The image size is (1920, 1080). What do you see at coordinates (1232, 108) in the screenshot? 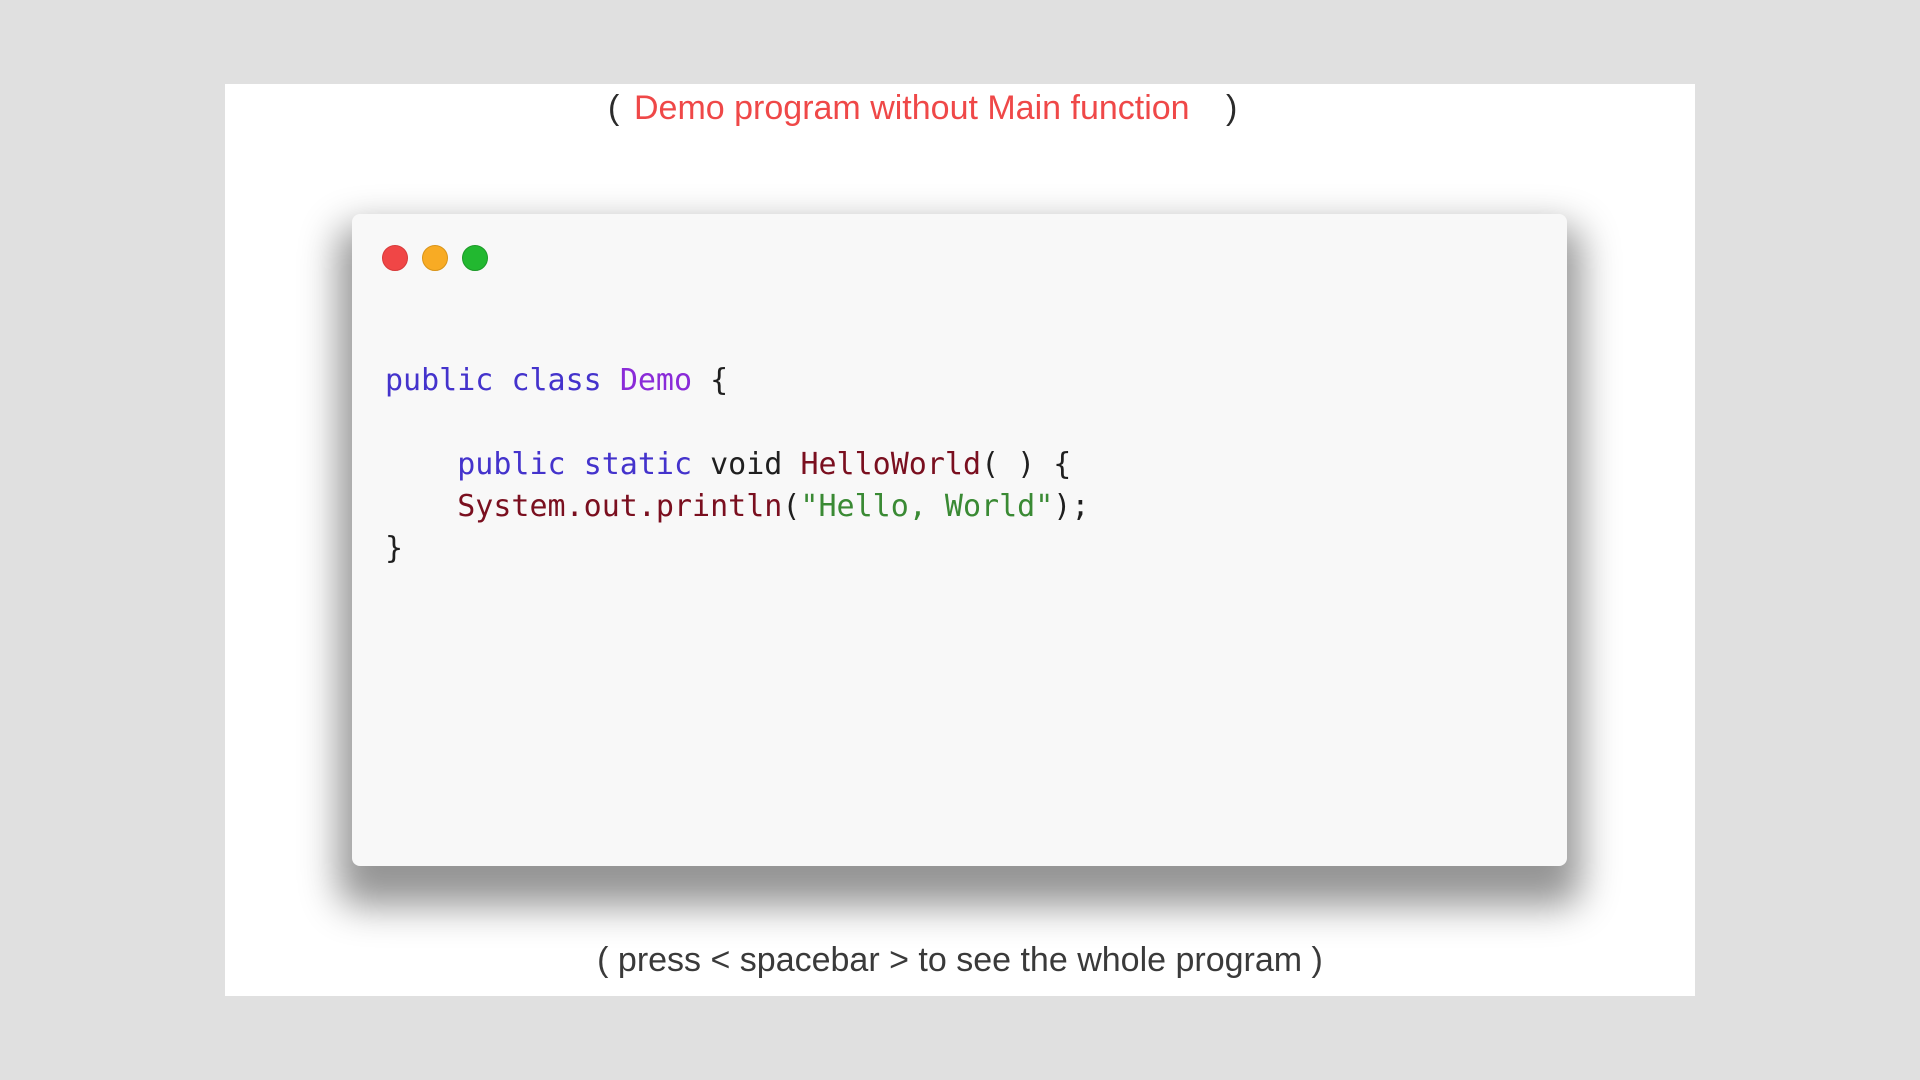
I see `title-close-paren: )` at bounding box center [1232, 108].